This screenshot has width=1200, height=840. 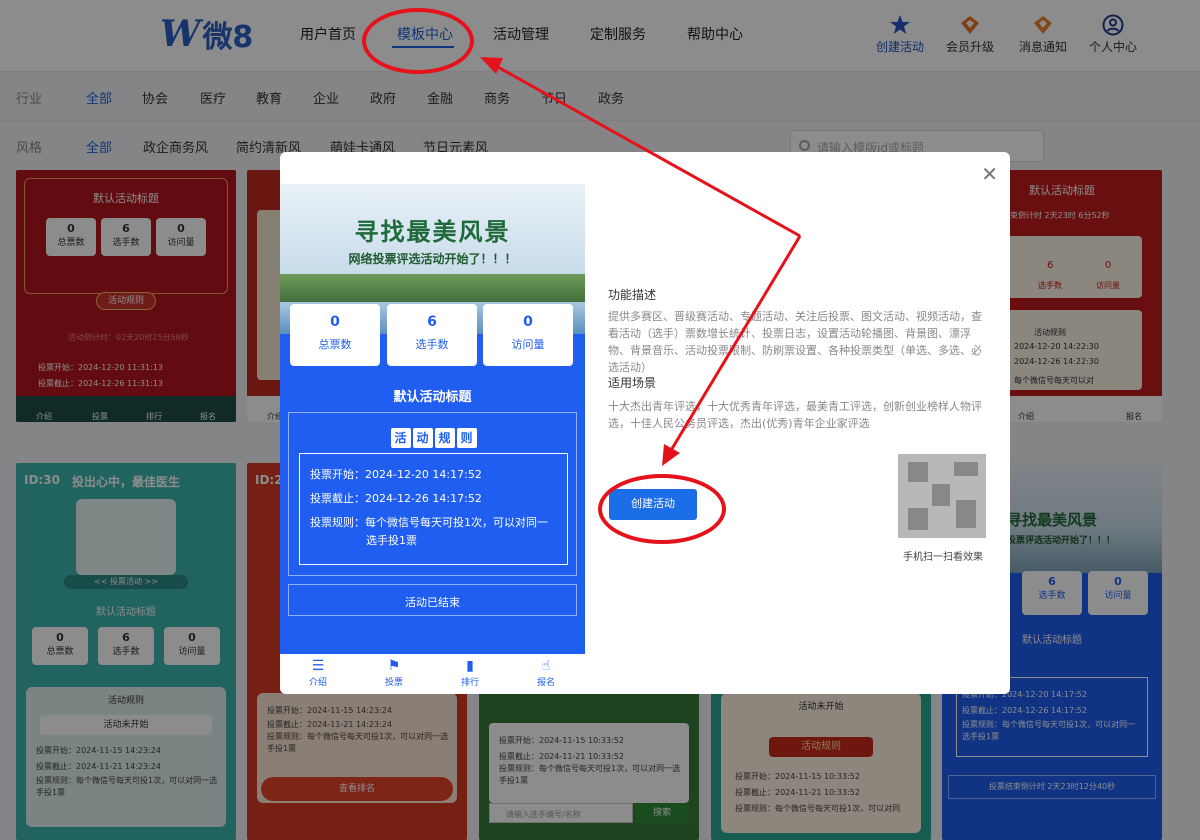 I want to click on qr-caption: 手机扫一扫看效果, so click(x=943, y=557).